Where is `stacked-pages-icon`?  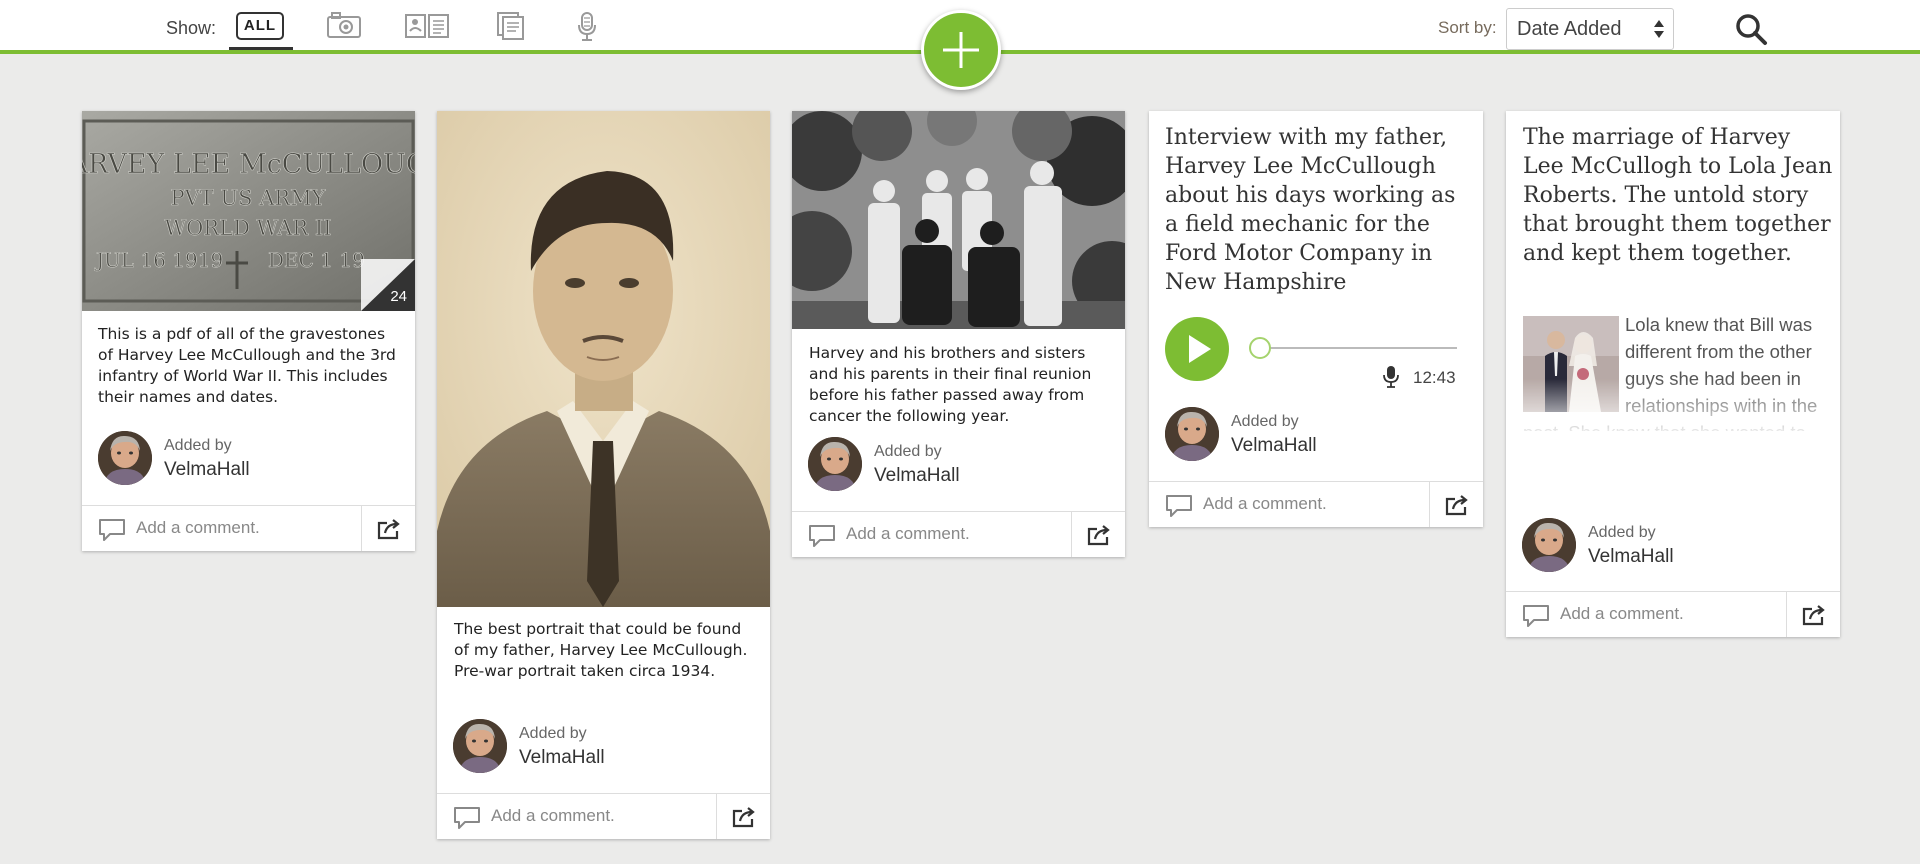
stacked-pages-icon is located at coordinates (510, 26).